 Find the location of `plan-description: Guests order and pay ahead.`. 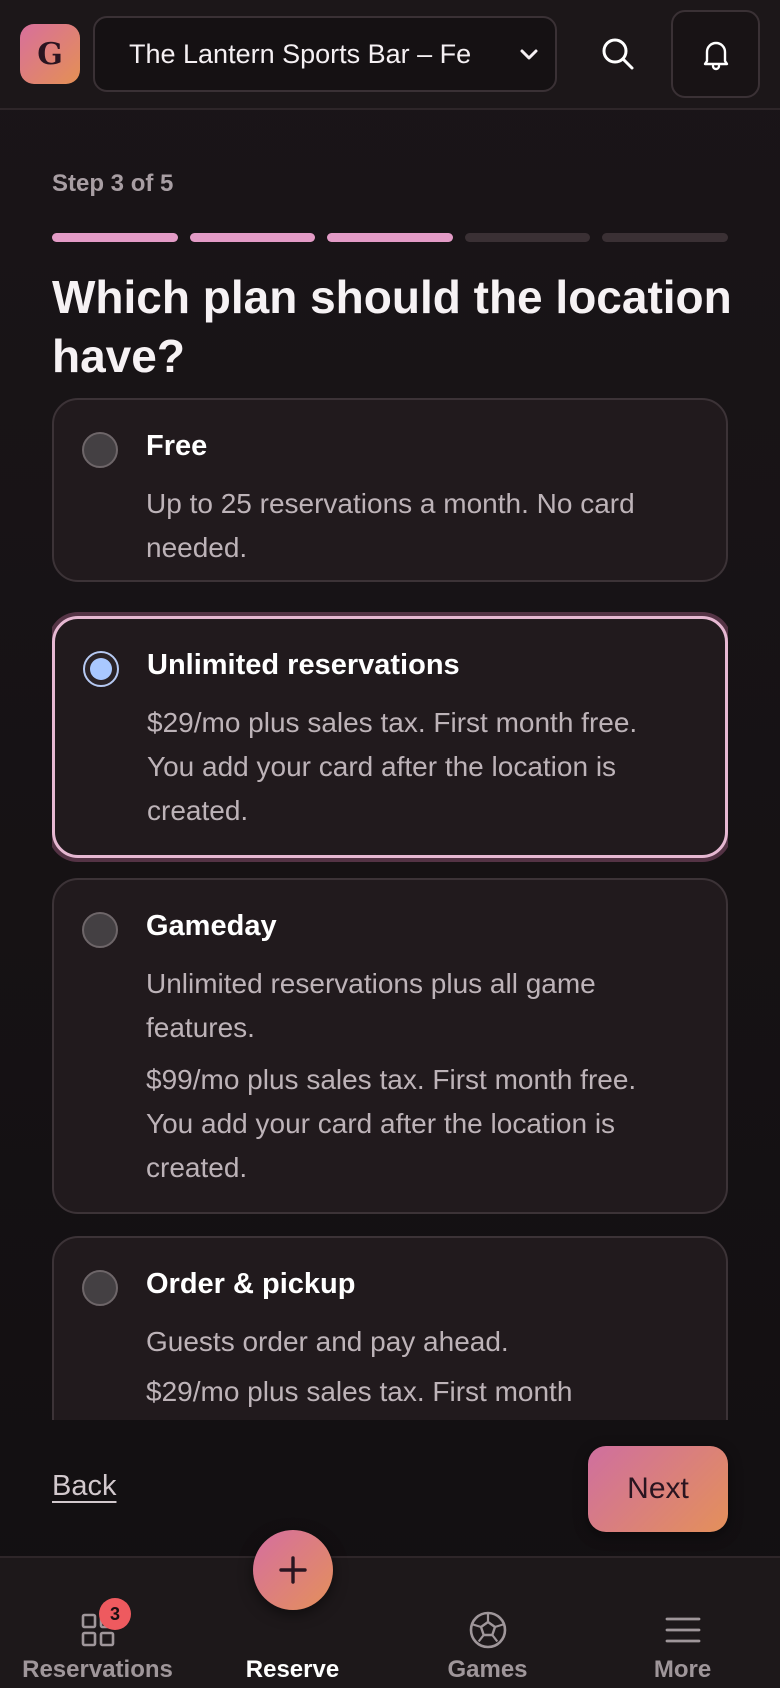

plan-description: Guests order and pay ahead. is located at coordinates (327, 1341).